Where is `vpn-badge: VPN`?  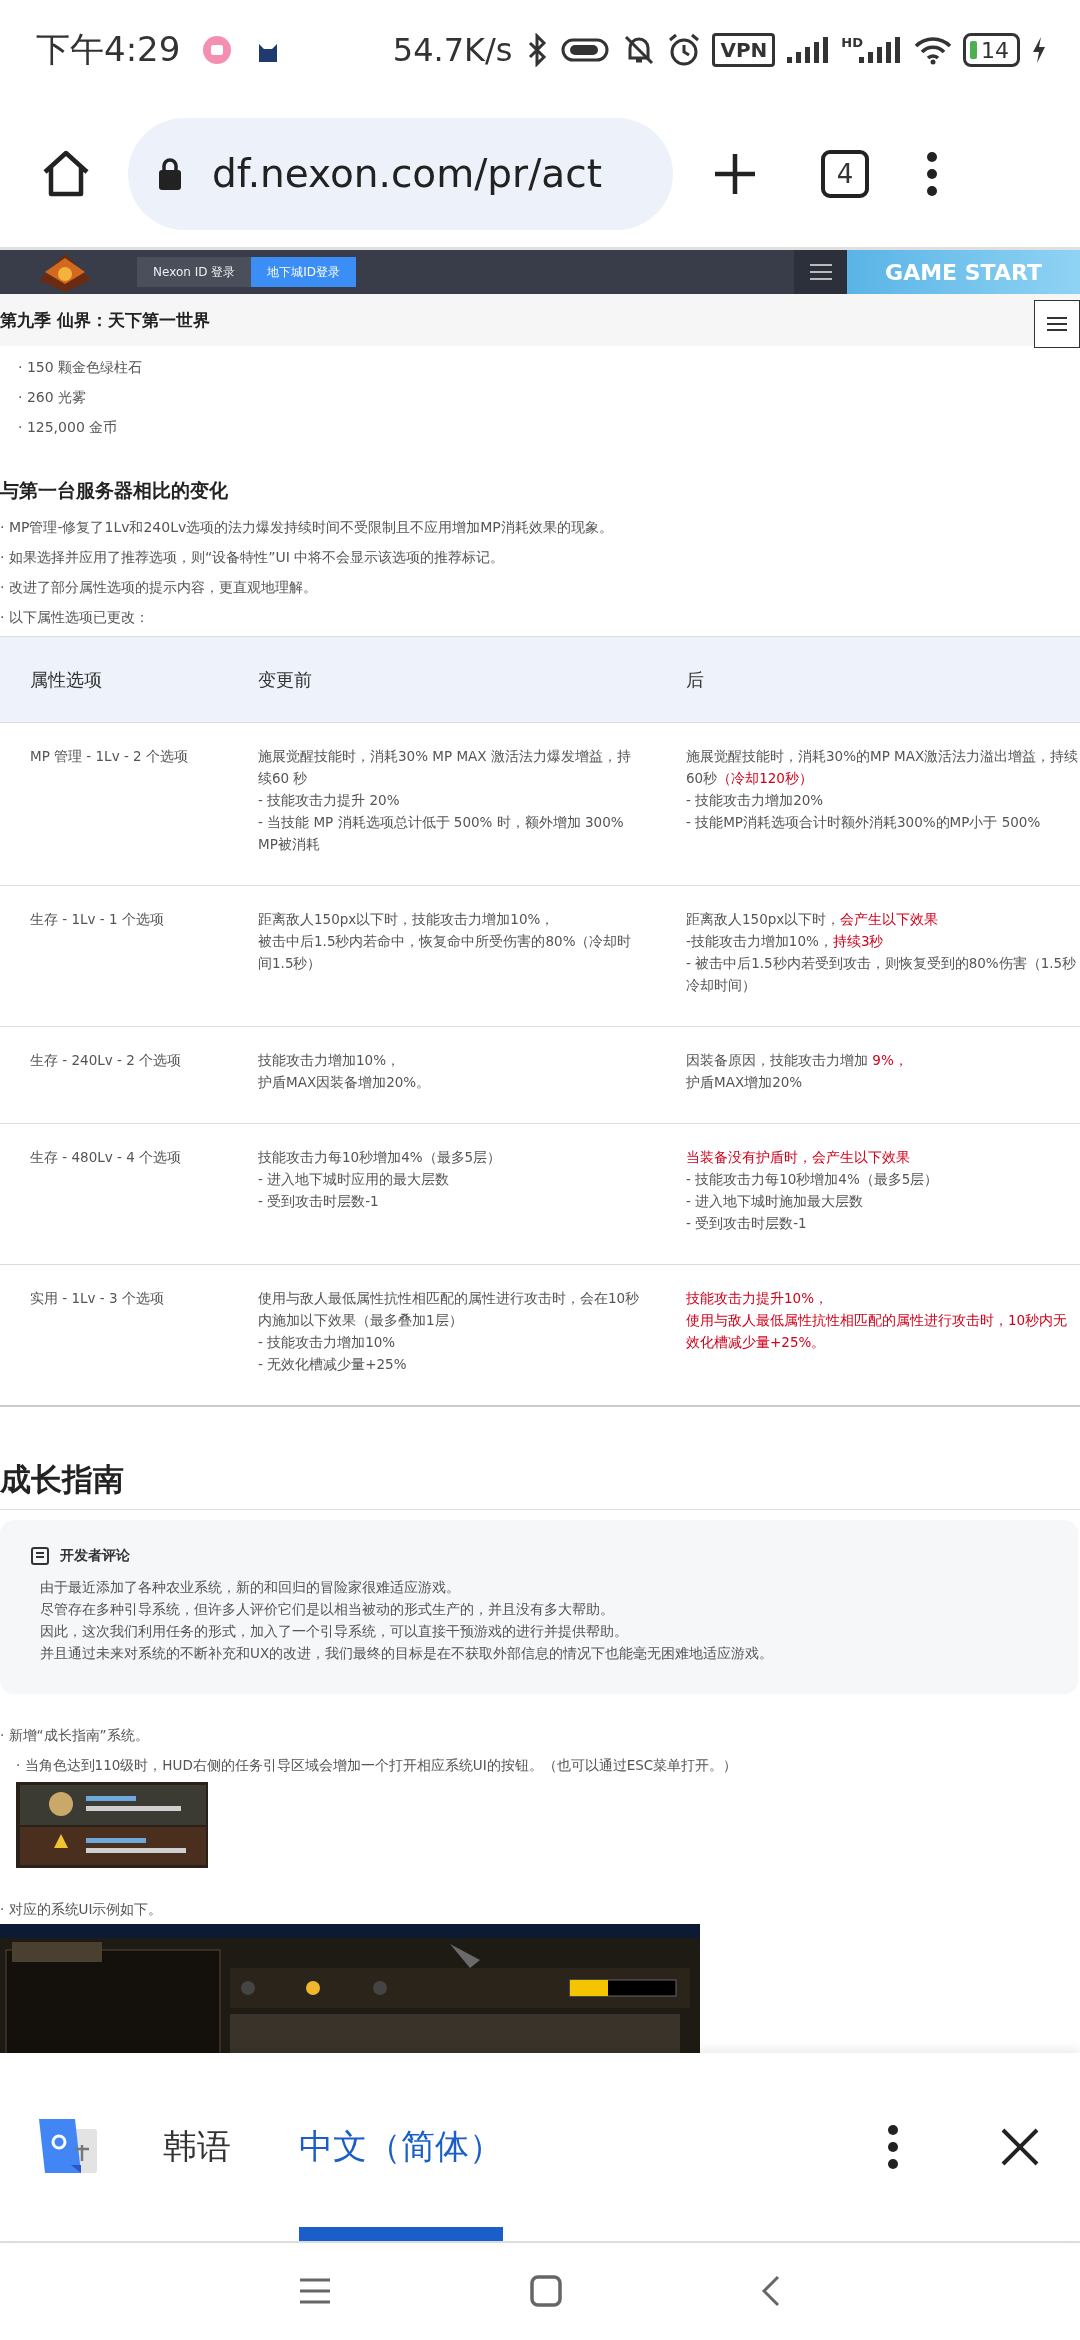 vpn-badge: VPN is located at coordinates (744, 50).